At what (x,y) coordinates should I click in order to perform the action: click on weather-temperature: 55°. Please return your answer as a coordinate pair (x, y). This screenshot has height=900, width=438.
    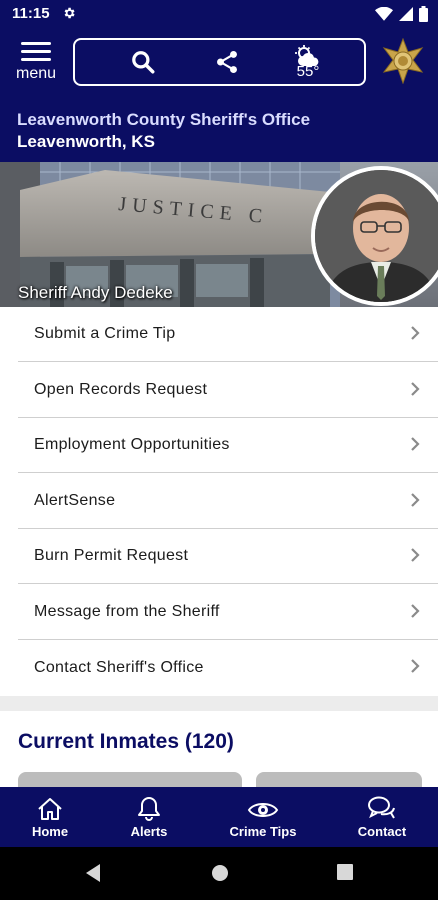
    Looking at the image, I should click on (308, 71).